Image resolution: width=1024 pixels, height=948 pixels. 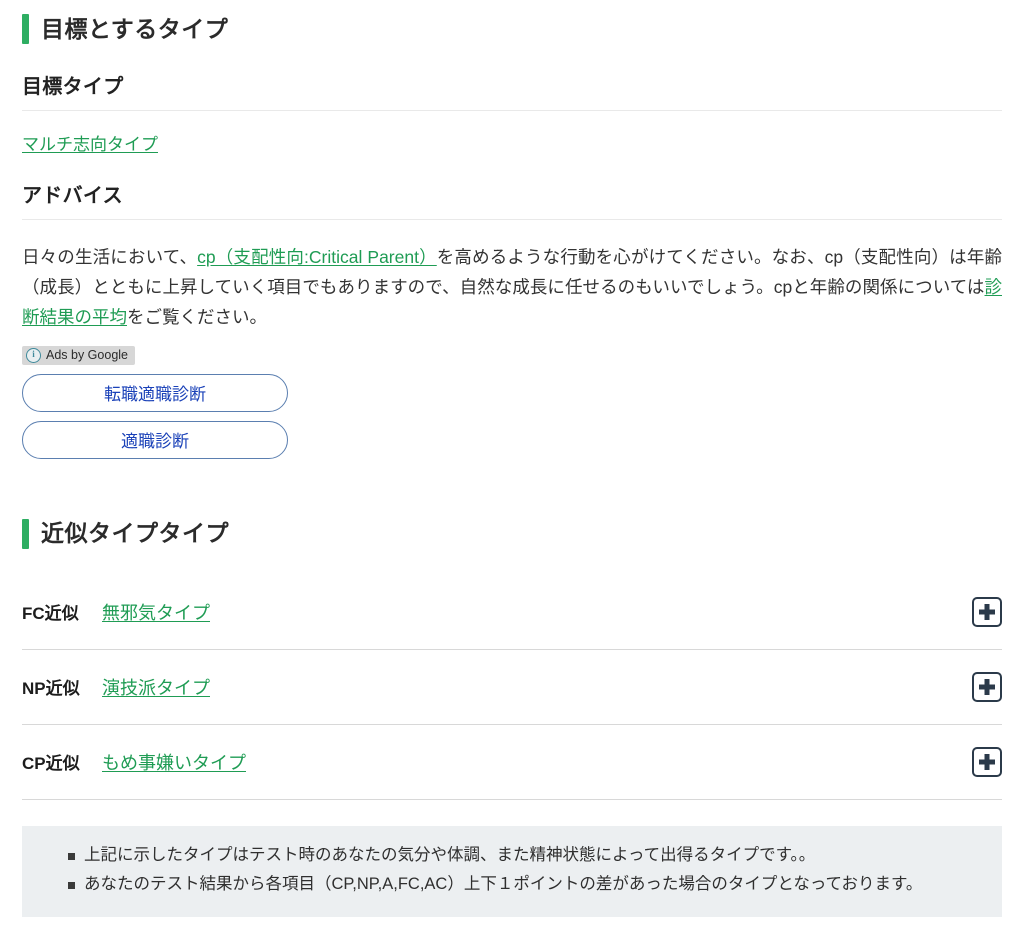 What do you see at coordinates (197, 316) in the screenshot?
I see `advice-text-part3: をご覧ください。` at bounding box center [197, 316].